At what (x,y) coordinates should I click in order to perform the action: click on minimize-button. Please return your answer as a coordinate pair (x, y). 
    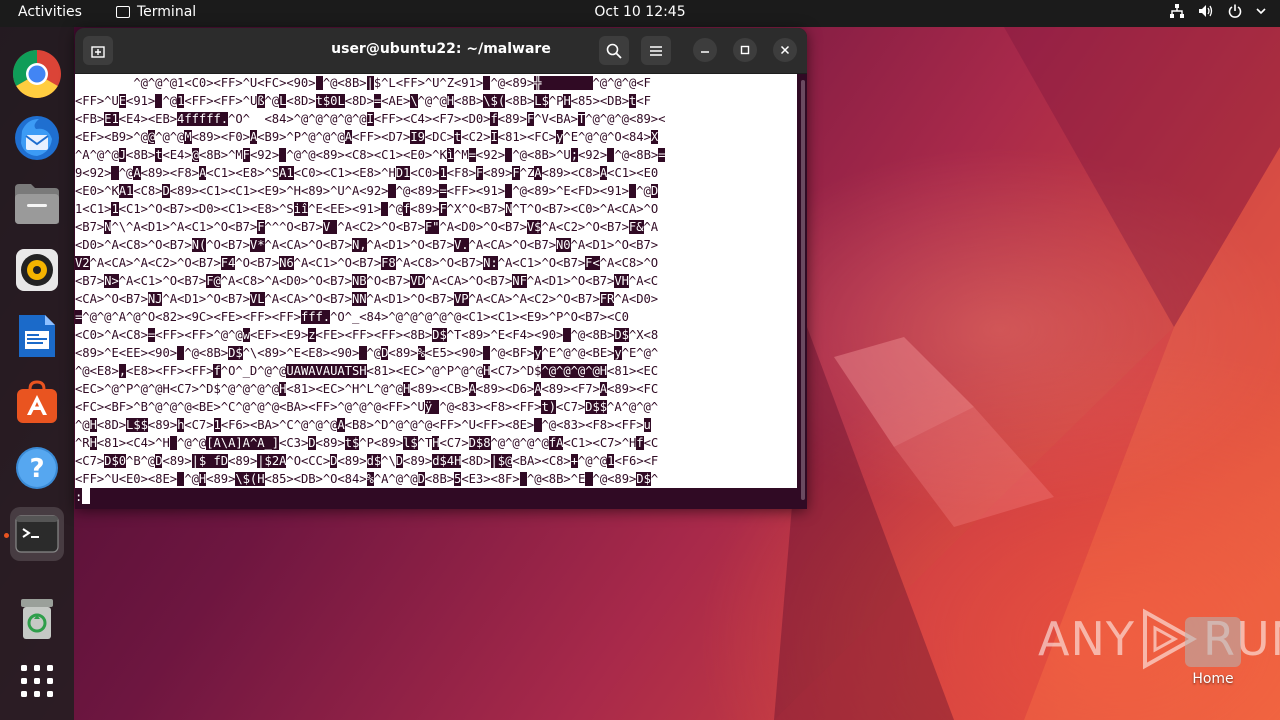
    Looking at the image, I should click on (705, 50).